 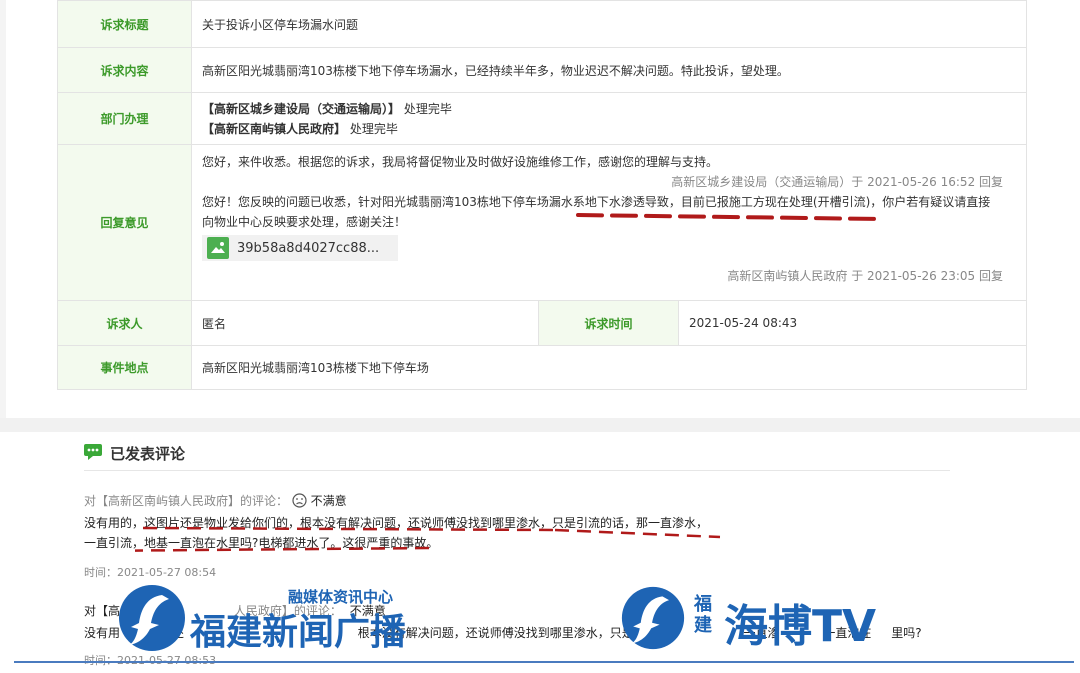 I want to click on dept-1-status: 处理完毕, so click(x=427, y=108).